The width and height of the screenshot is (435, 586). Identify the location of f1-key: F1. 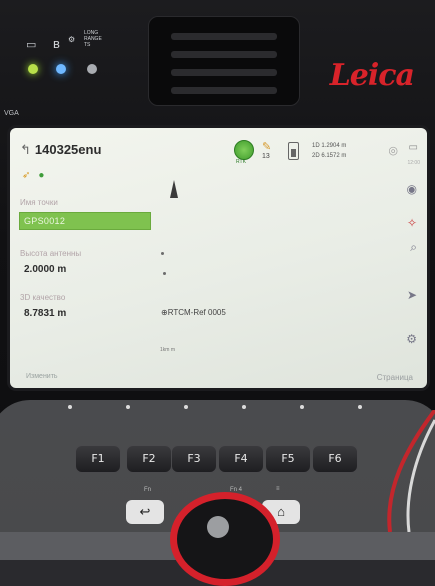
(98, 459).